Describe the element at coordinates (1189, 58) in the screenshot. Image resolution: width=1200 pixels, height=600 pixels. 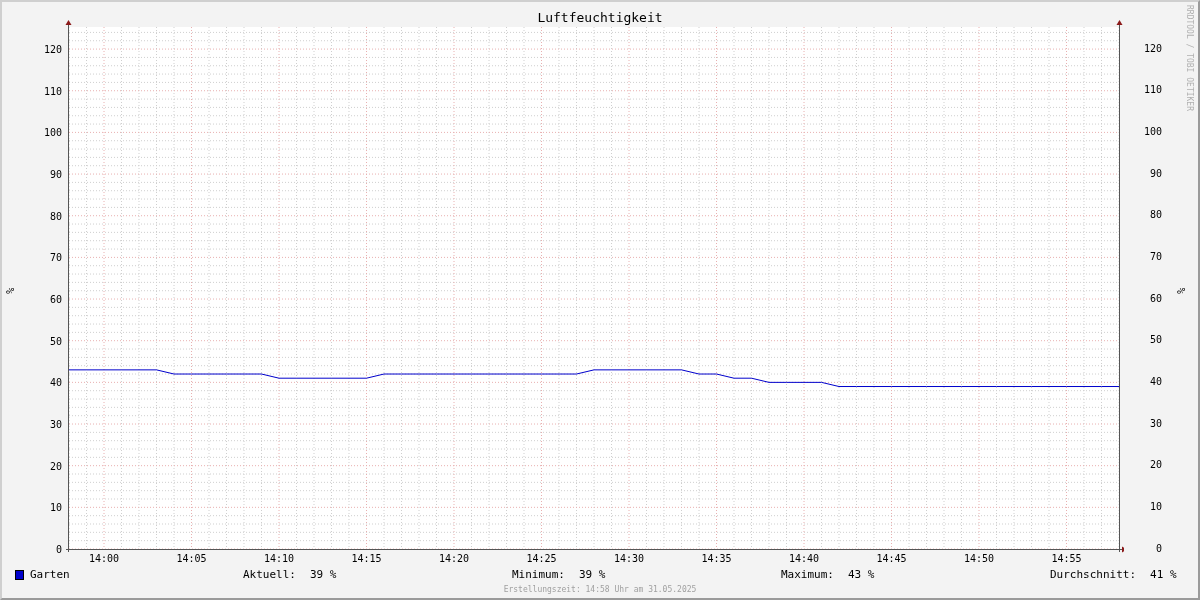
I see `credit-text: RRDTOOL / TOBI OETIKER` at that location.